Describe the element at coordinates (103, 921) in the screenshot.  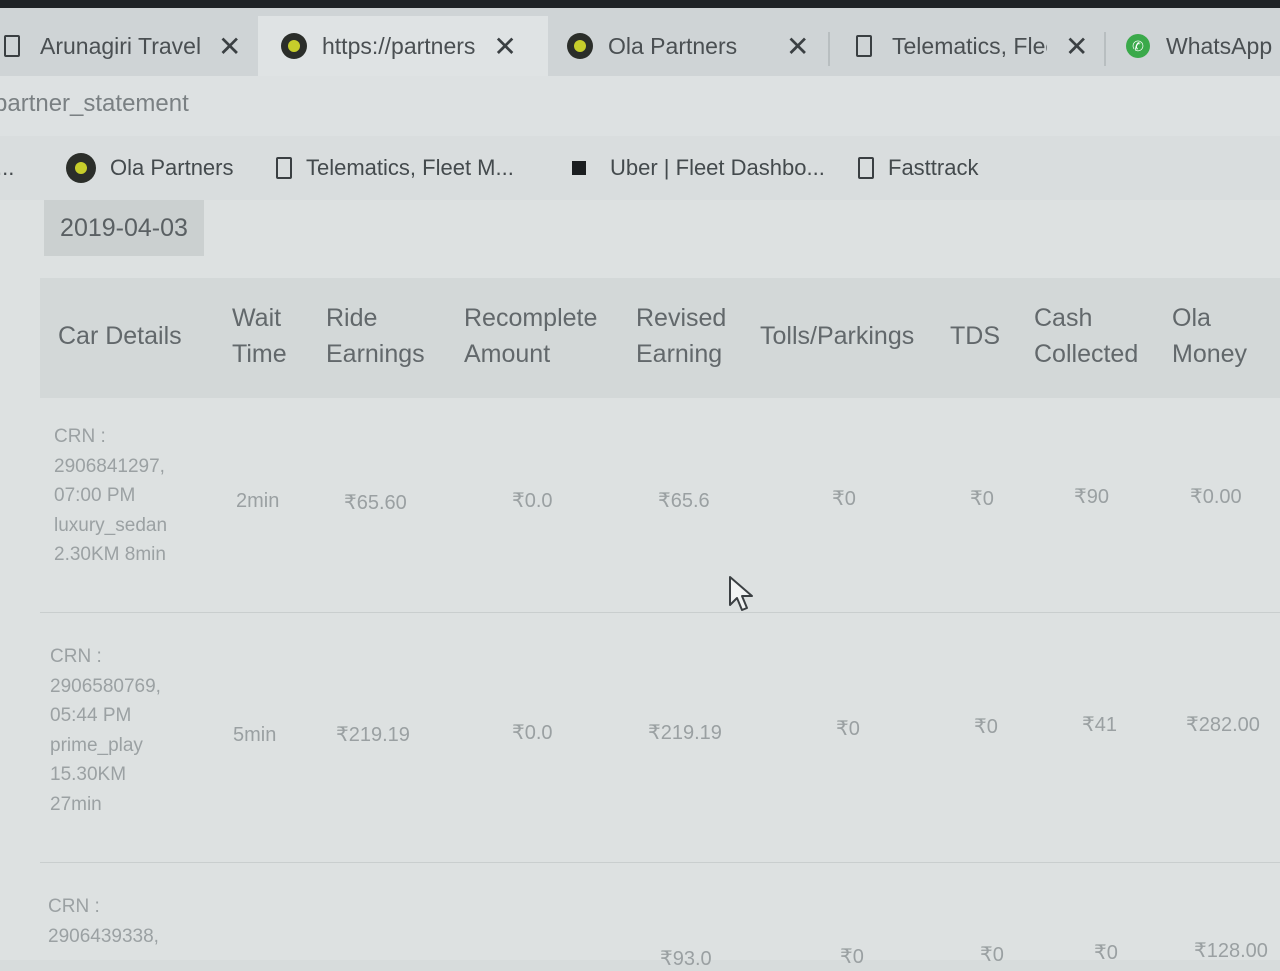
I see `car-details: CRN : 2906439338,` at that location.